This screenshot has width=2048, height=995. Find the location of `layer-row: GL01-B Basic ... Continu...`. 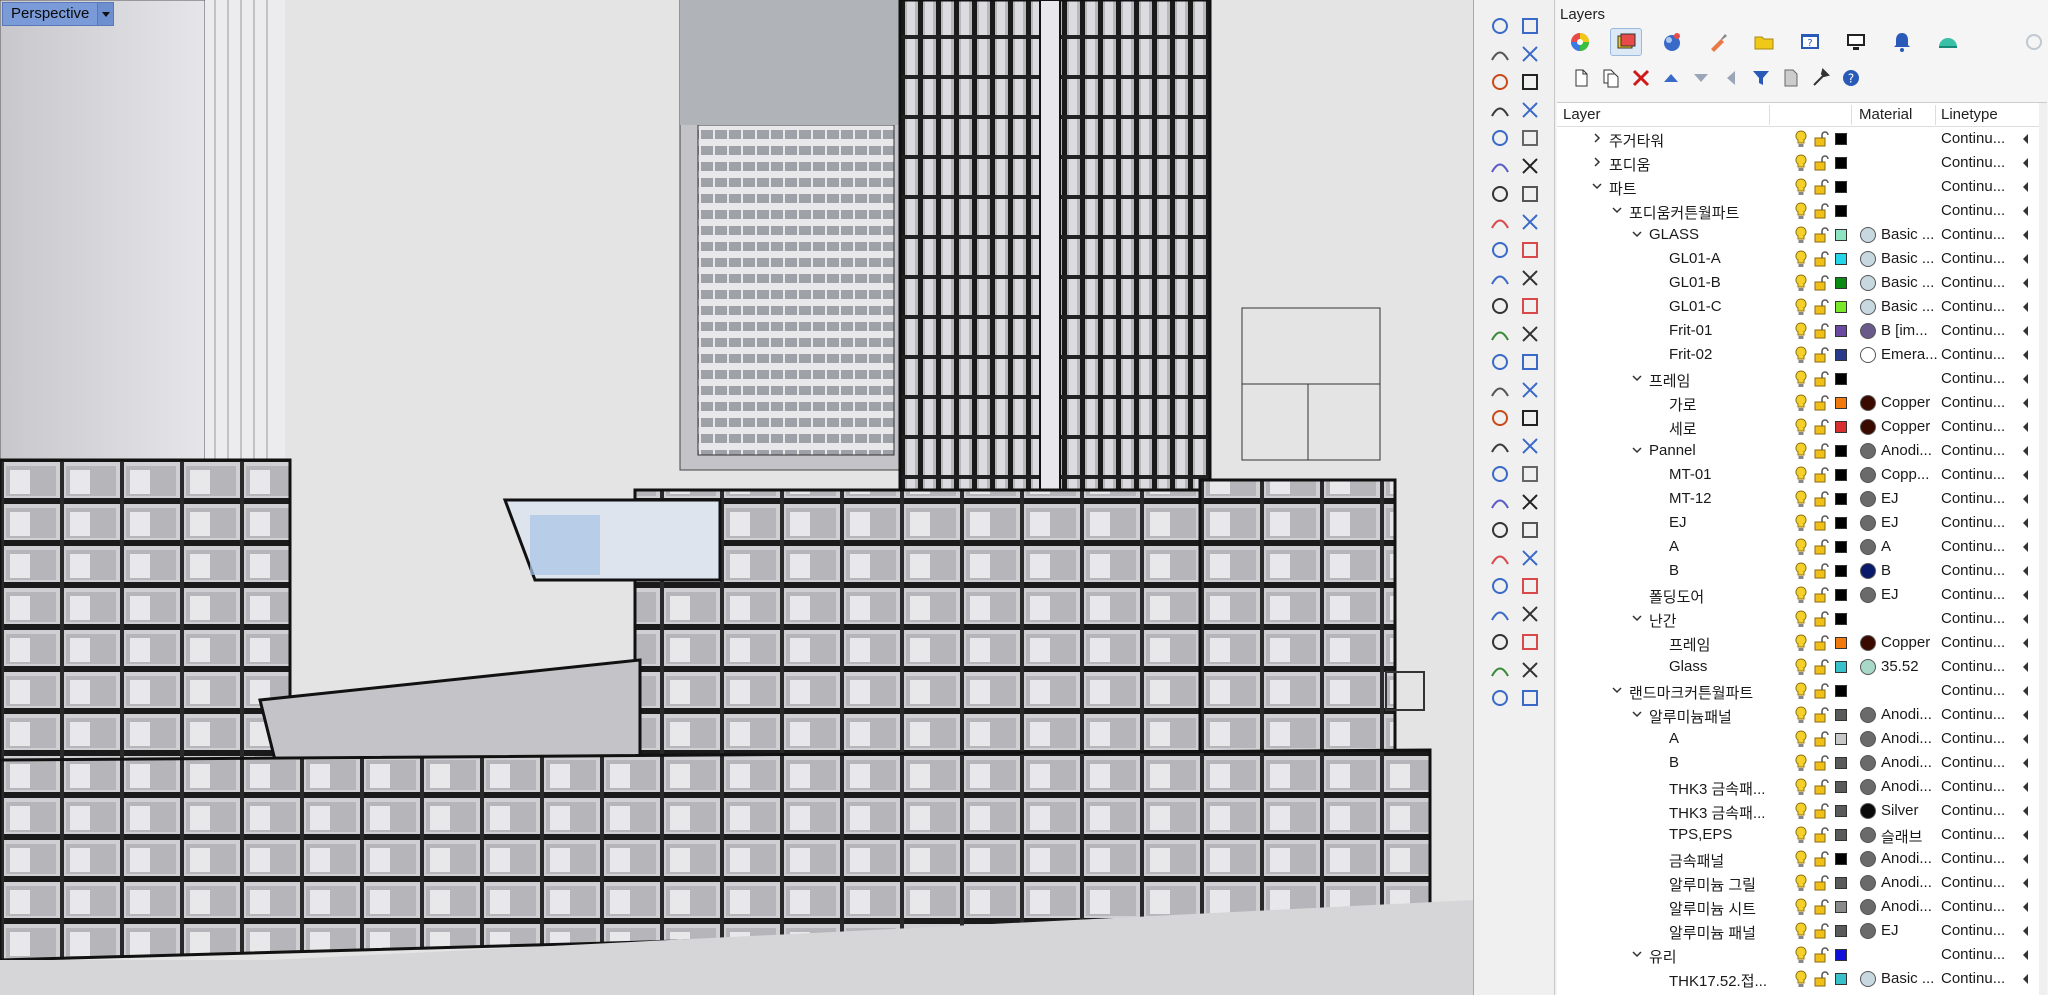

layer-row: GL01-B Basic ... Continu... is located at coordinates (1802, 283).